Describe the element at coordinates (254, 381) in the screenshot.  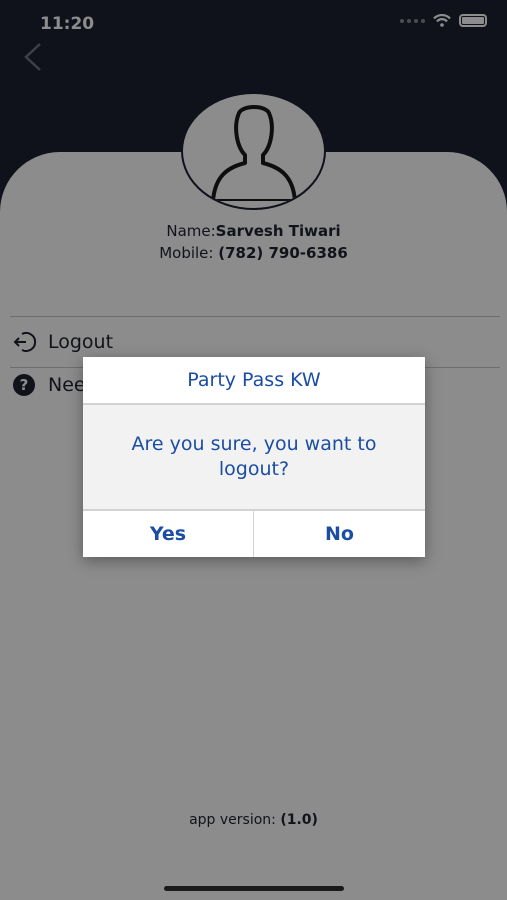
I see `dialog-title: Party Pass KW` at that location.